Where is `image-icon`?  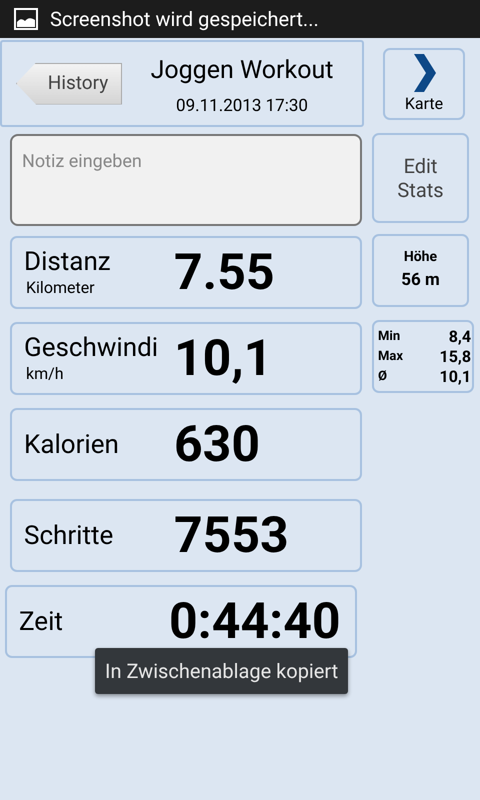
image-icon is located at coordinates (26, 19).